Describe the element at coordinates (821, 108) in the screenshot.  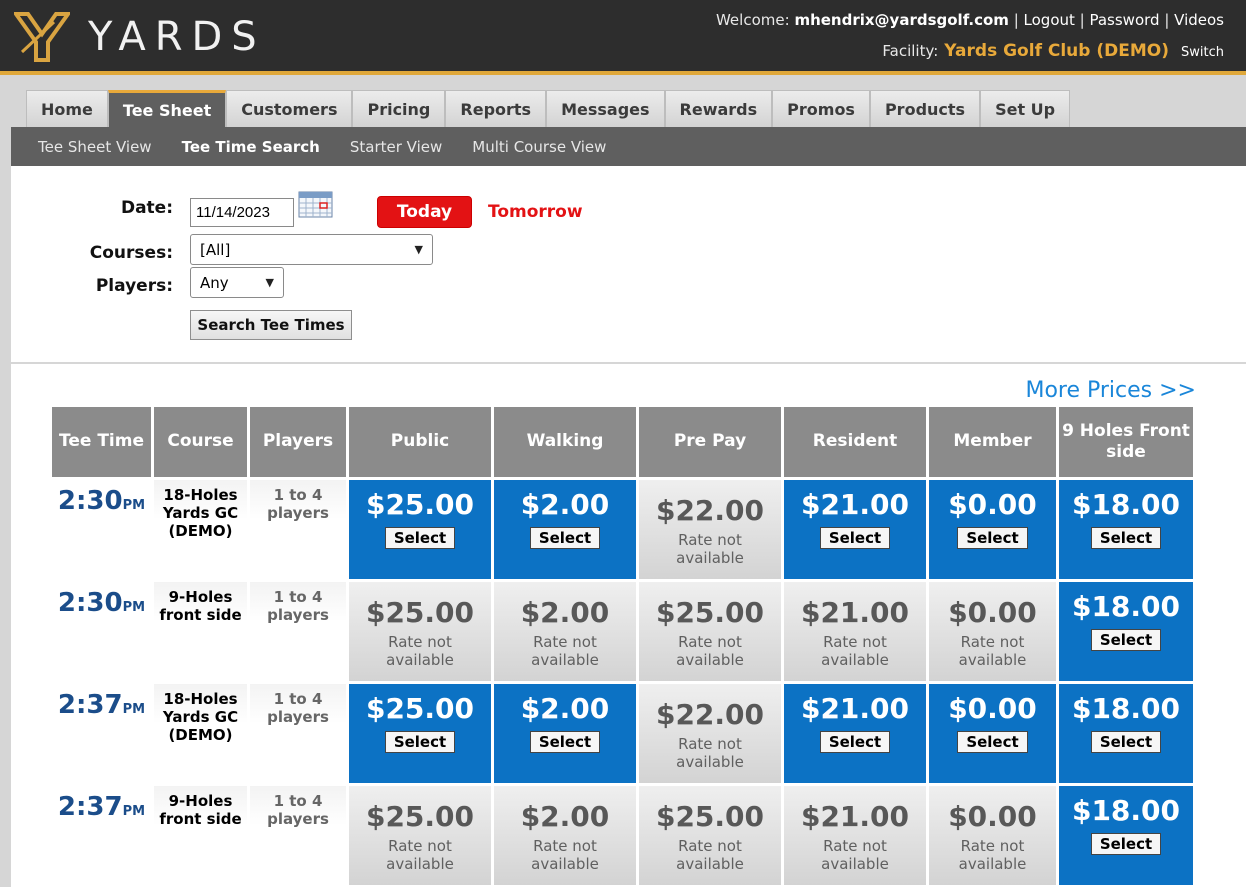
I see `tab-promos: Promos` at that location.